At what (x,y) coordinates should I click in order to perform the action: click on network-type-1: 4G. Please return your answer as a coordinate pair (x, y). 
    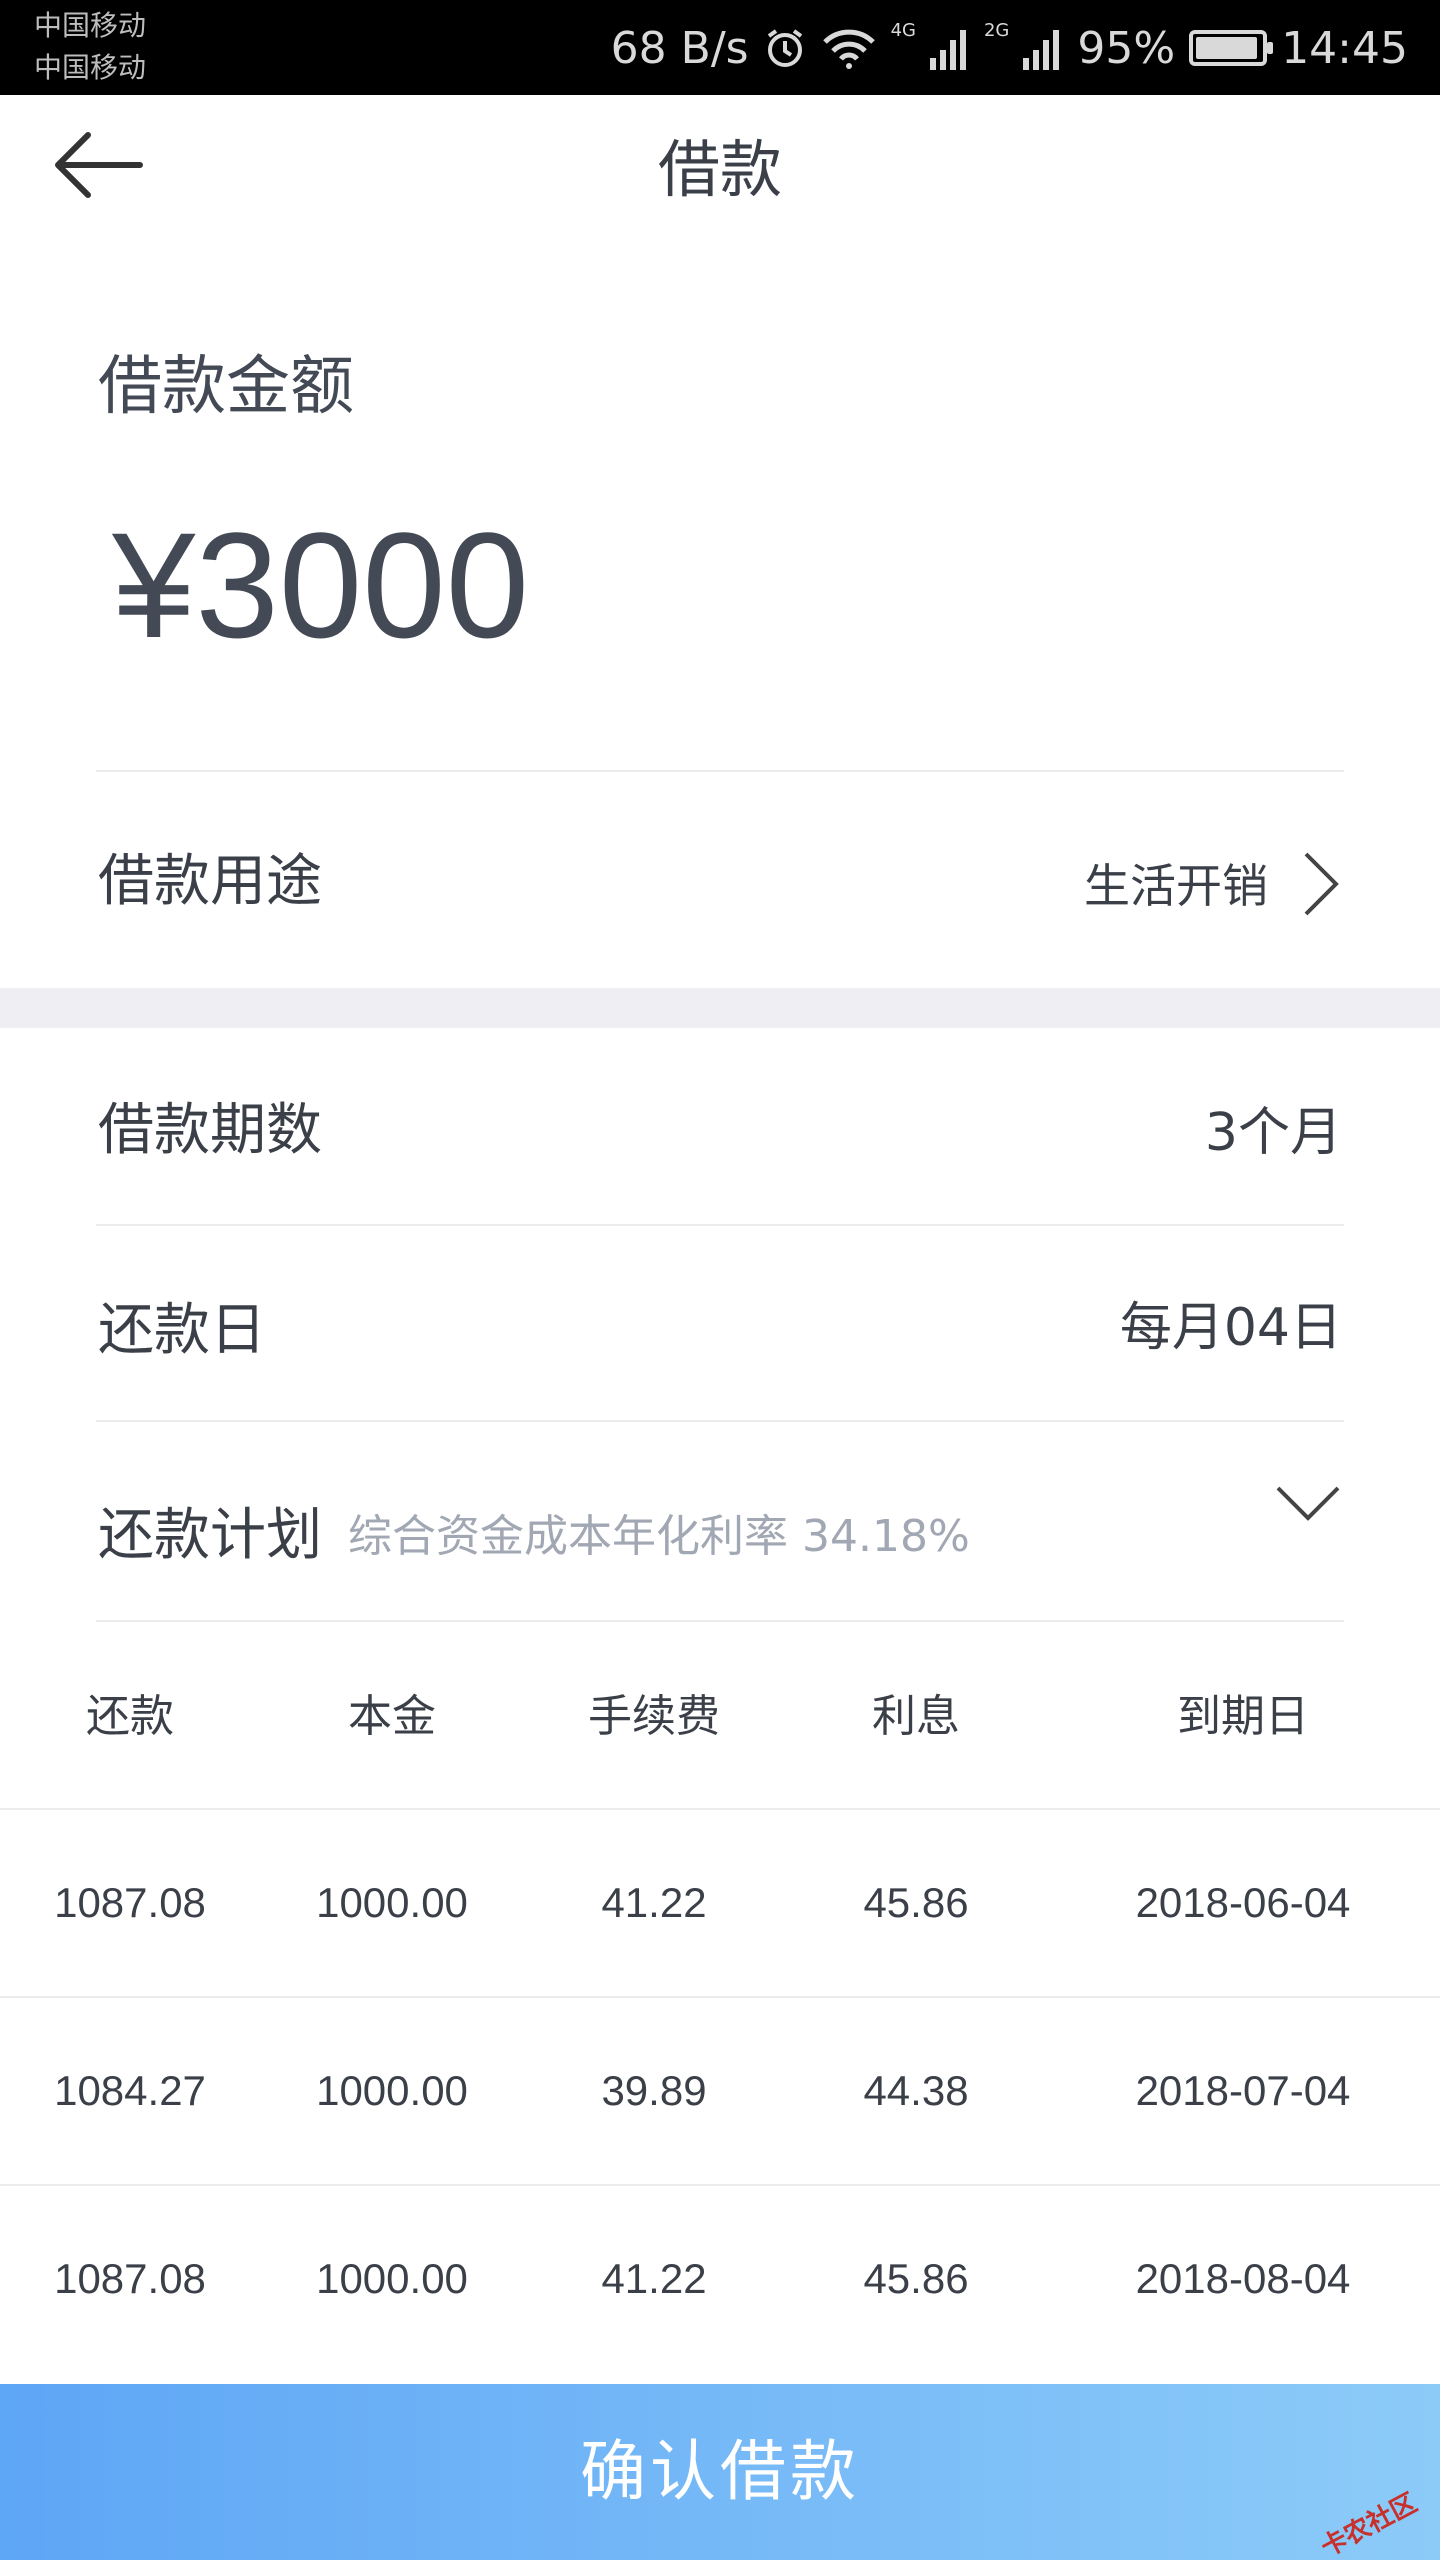
    Looking at the image, I should click on (903, 30).